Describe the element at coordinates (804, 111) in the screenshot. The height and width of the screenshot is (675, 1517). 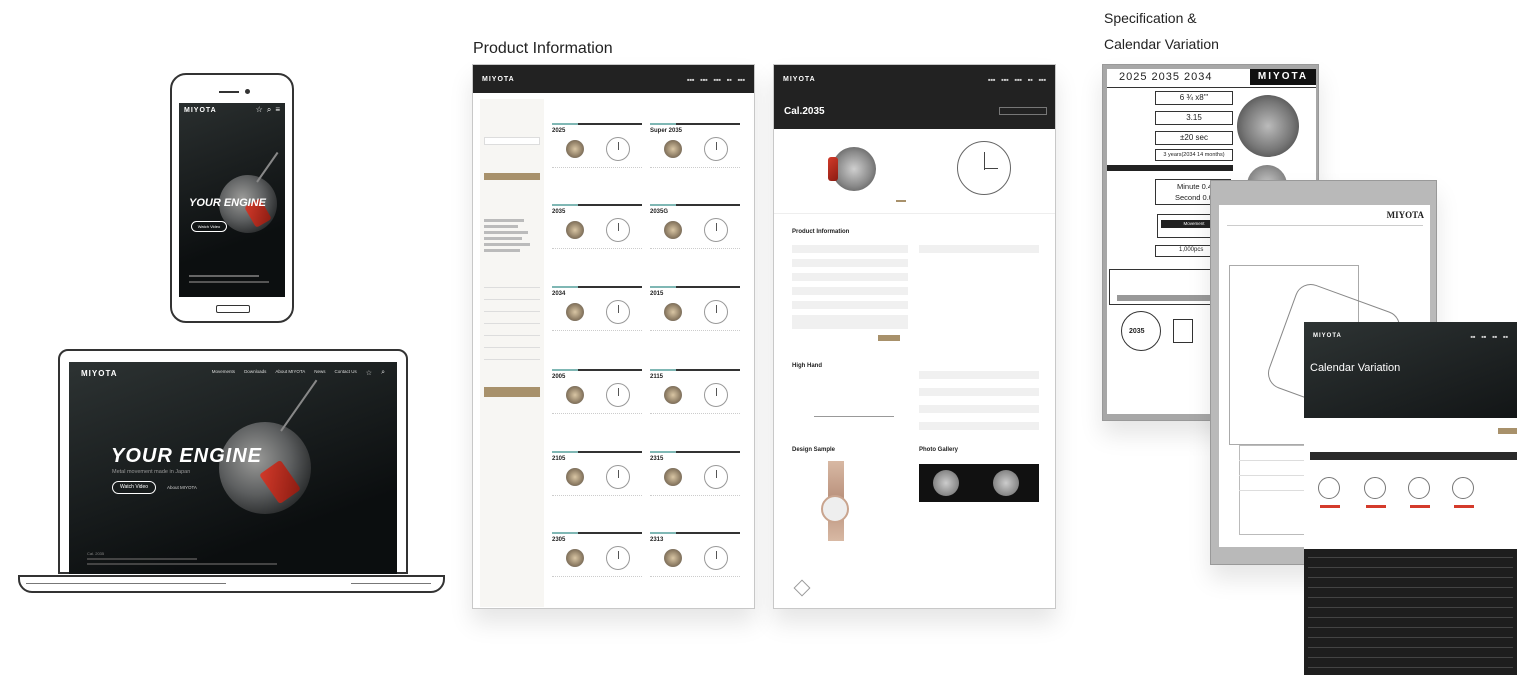
I see `detail-title: Cal.2035` at that location.